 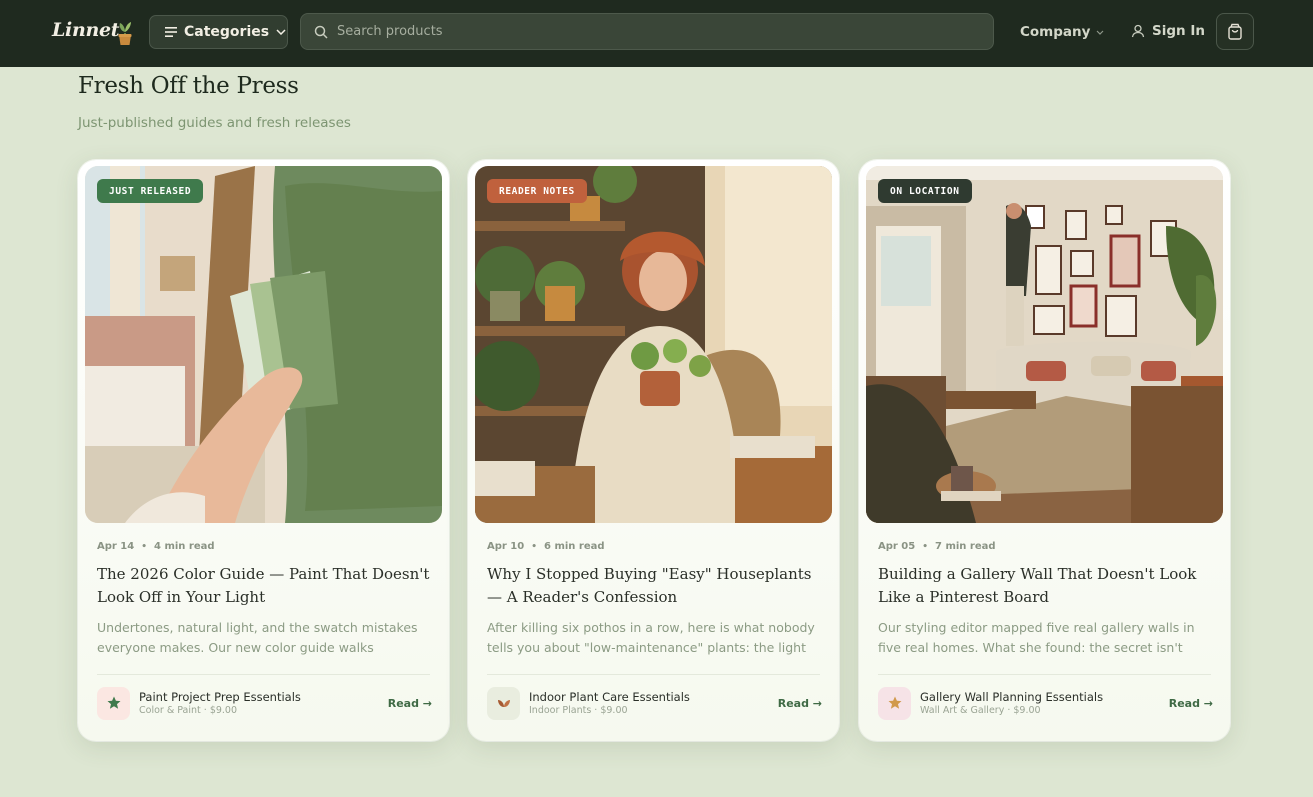 I want to click on product-meta: Color & Paint · $9.00, so click(x=188, y=710).